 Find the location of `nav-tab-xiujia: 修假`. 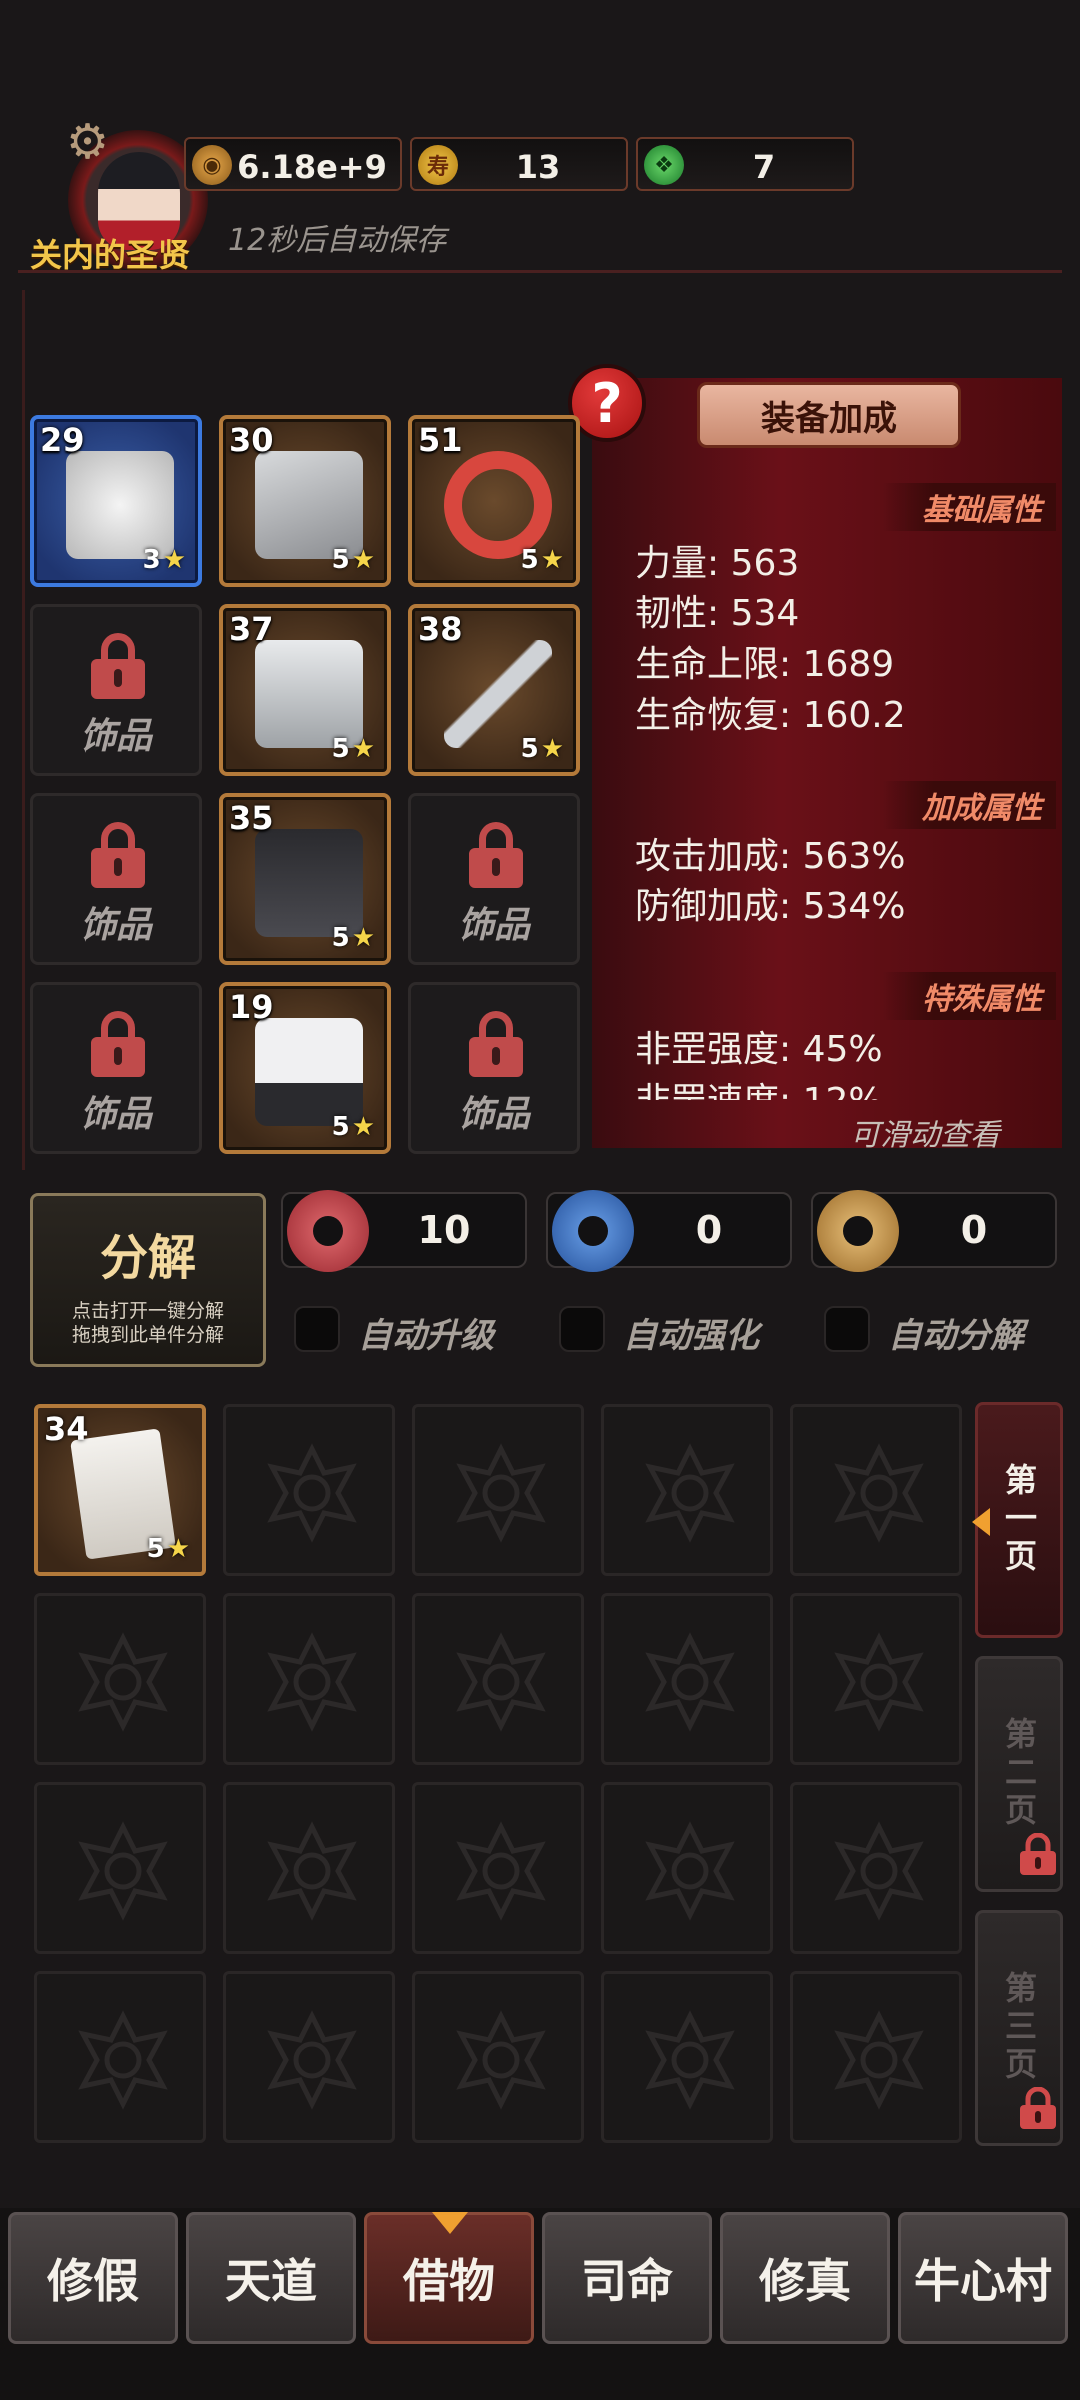

nav-tab-xiujia: 修假 is located at coordinates (93, 2278).